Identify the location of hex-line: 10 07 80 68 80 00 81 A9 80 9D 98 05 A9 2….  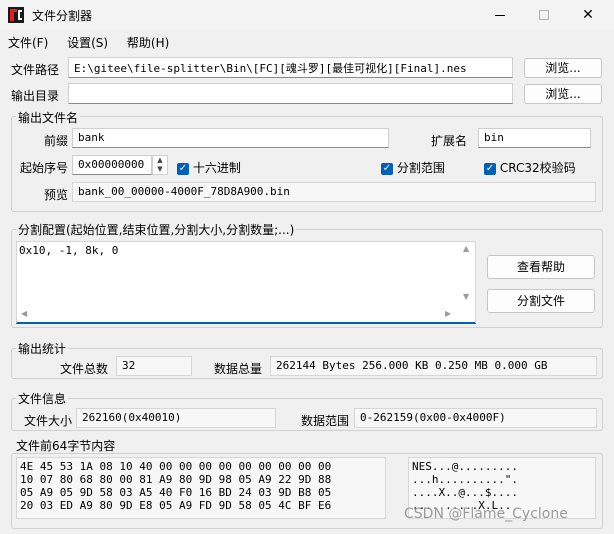
(176, 479).